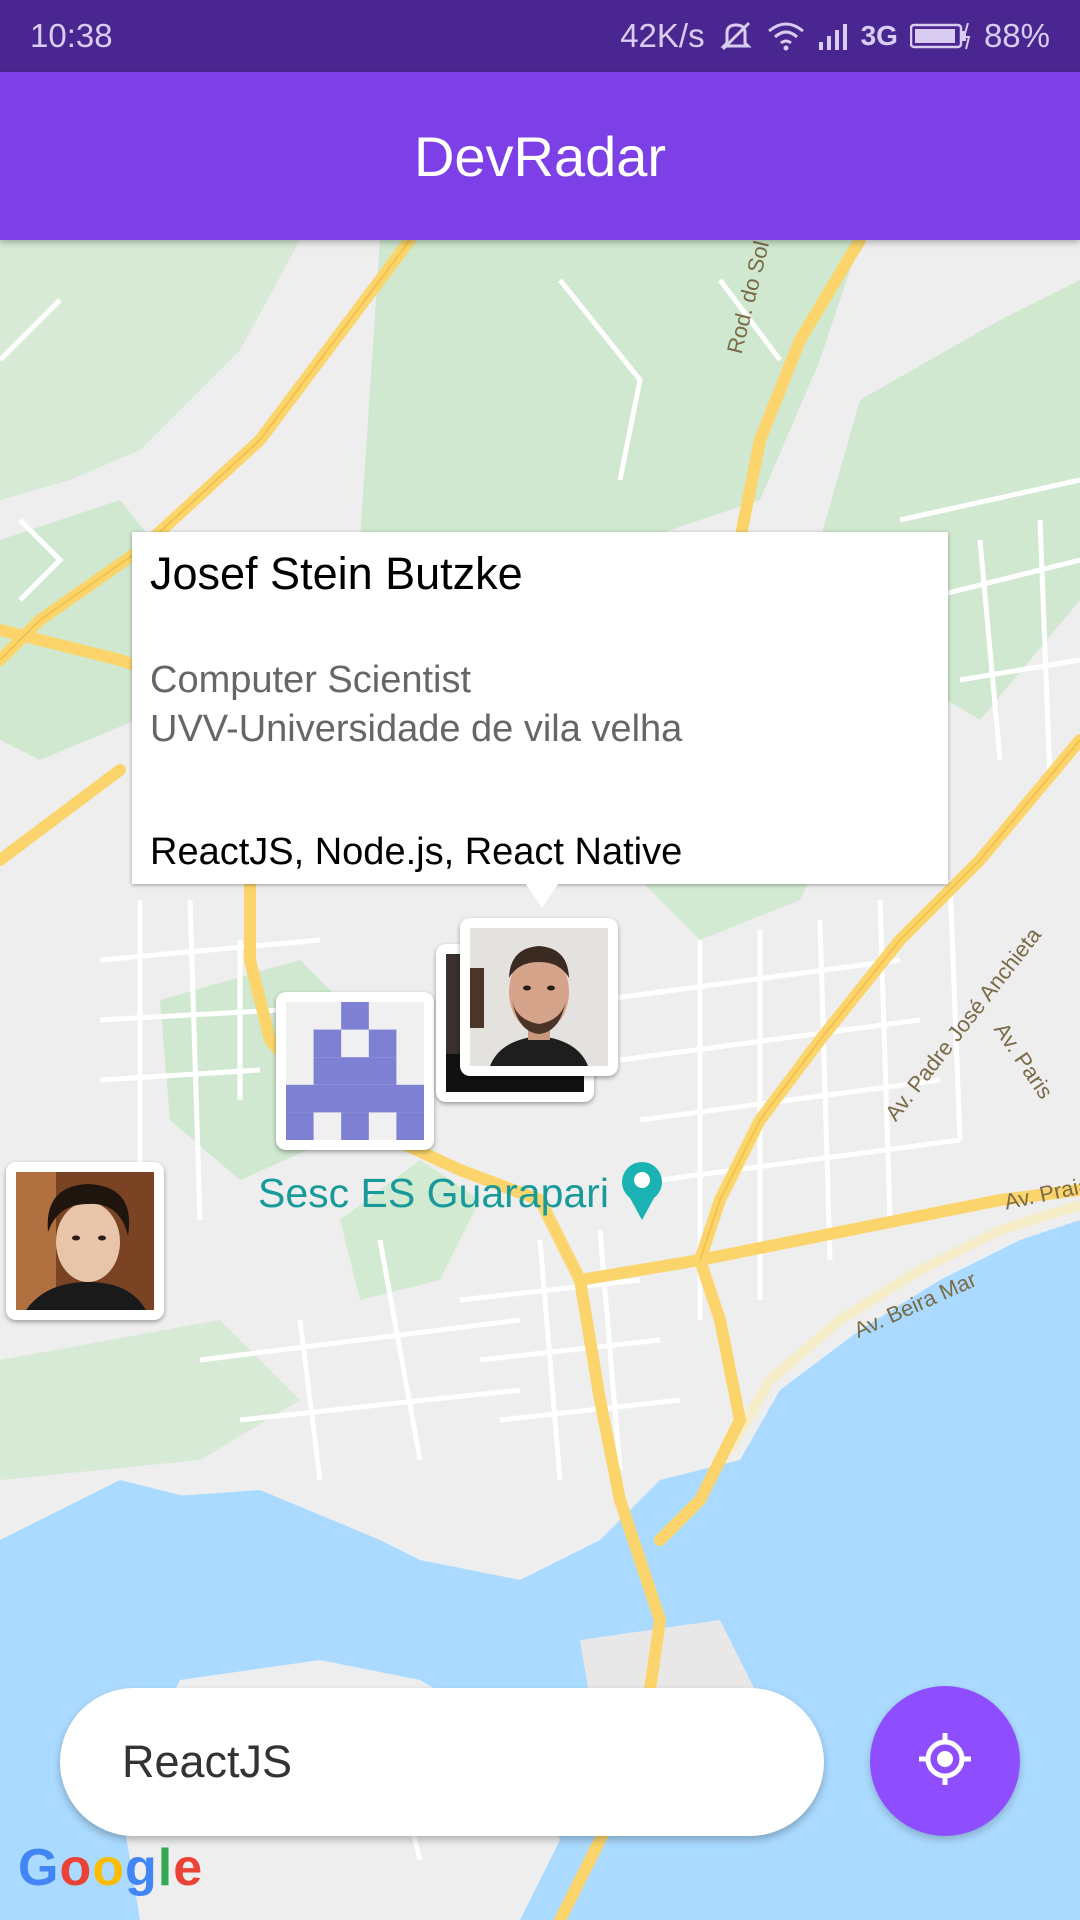 This screenshot has width=1080, height=1920. What do you see at coordinates (879, 35) in the screenshot?
I see `network-type: 3G` at bounding box center [879, 35].